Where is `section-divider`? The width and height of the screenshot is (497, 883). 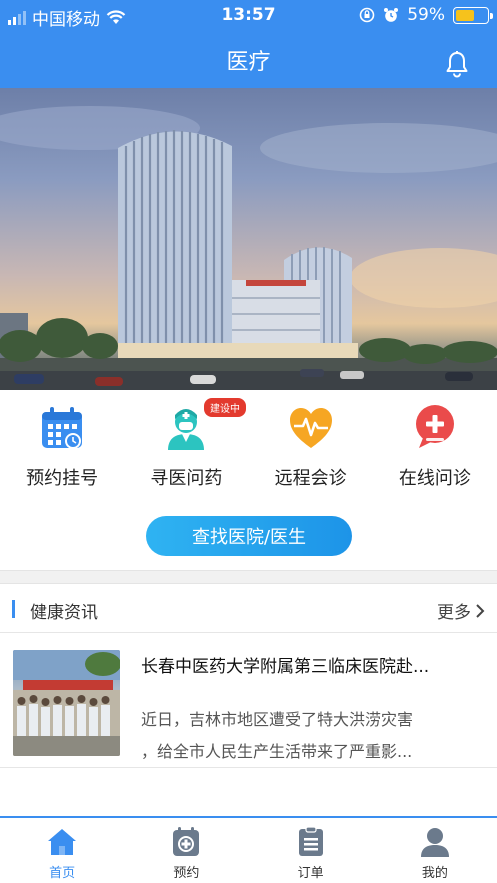
section-divider is located at coordinates (248, 577).